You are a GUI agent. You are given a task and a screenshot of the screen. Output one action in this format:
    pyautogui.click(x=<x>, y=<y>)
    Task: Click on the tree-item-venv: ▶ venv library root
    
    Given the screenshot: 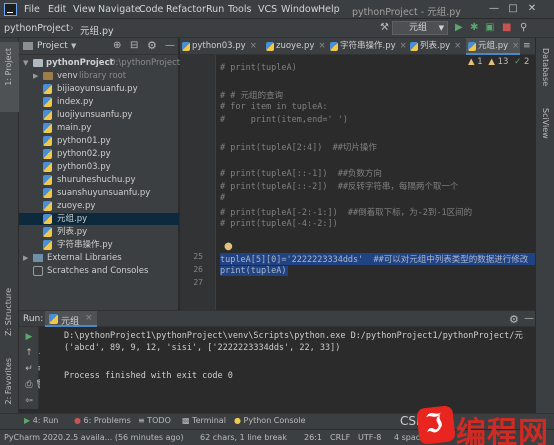 What is the action you would take?
    pyautogui.click(x=99, y=76)
    